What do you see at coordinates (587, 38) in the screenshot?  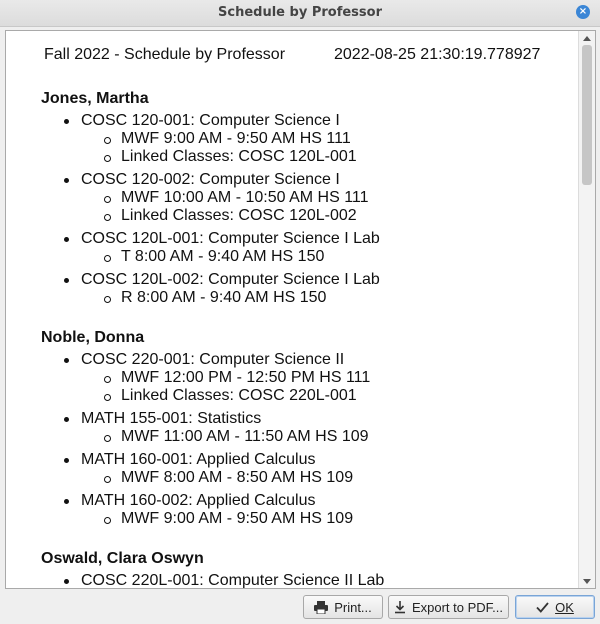 I see `scroll-up-arrow-icon` at bounding box center [587, 38].